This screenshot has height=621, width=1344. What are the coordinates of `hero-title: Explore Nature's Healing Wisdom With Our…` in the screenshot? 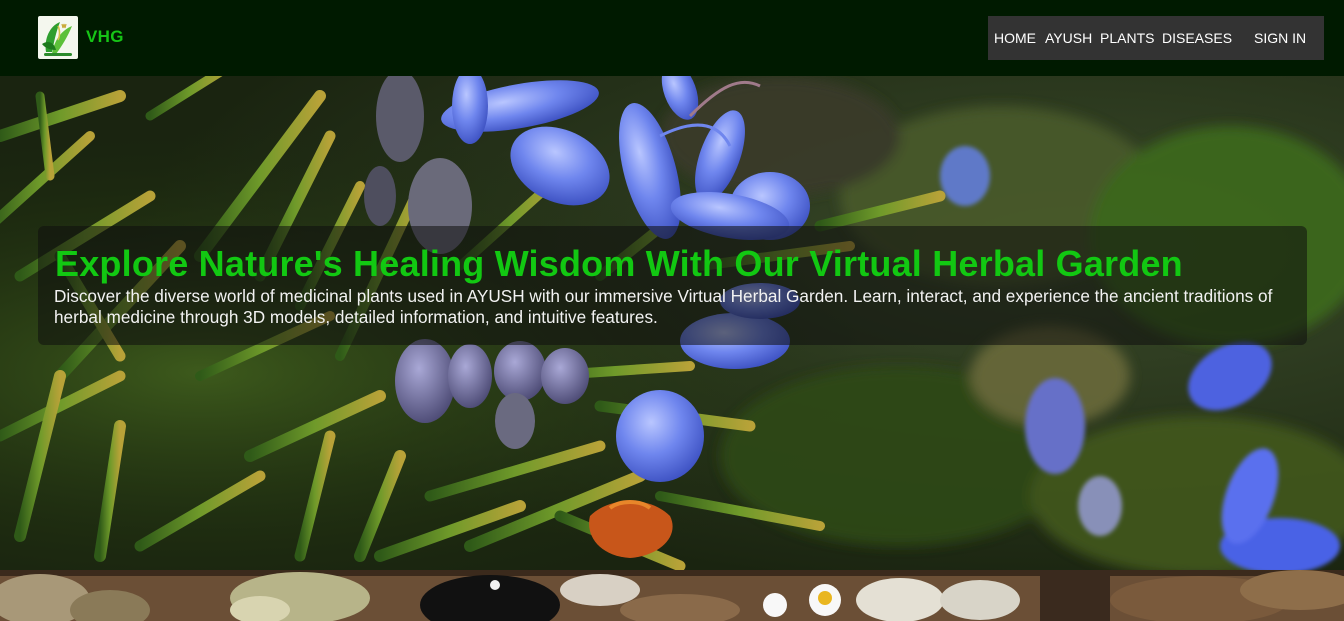 It's located at (619, 263).